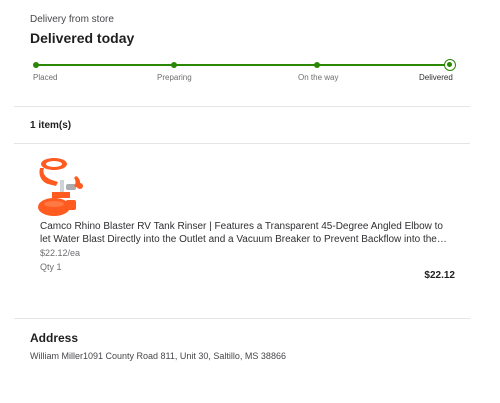 The width and height of the screenshot is (500, 403). I want to click on address-heading: Address, so click(54, 338).